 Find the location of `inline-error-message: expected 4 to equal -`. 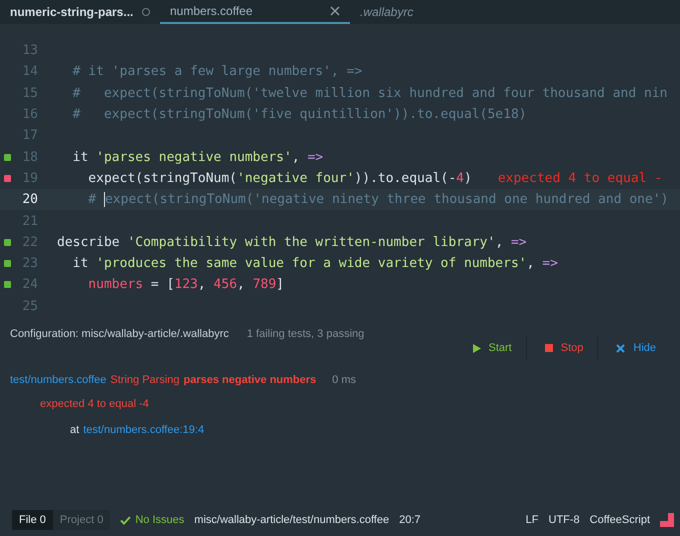

inline-error-message: expected 4 to equal - is located at coordinates (580, 178).